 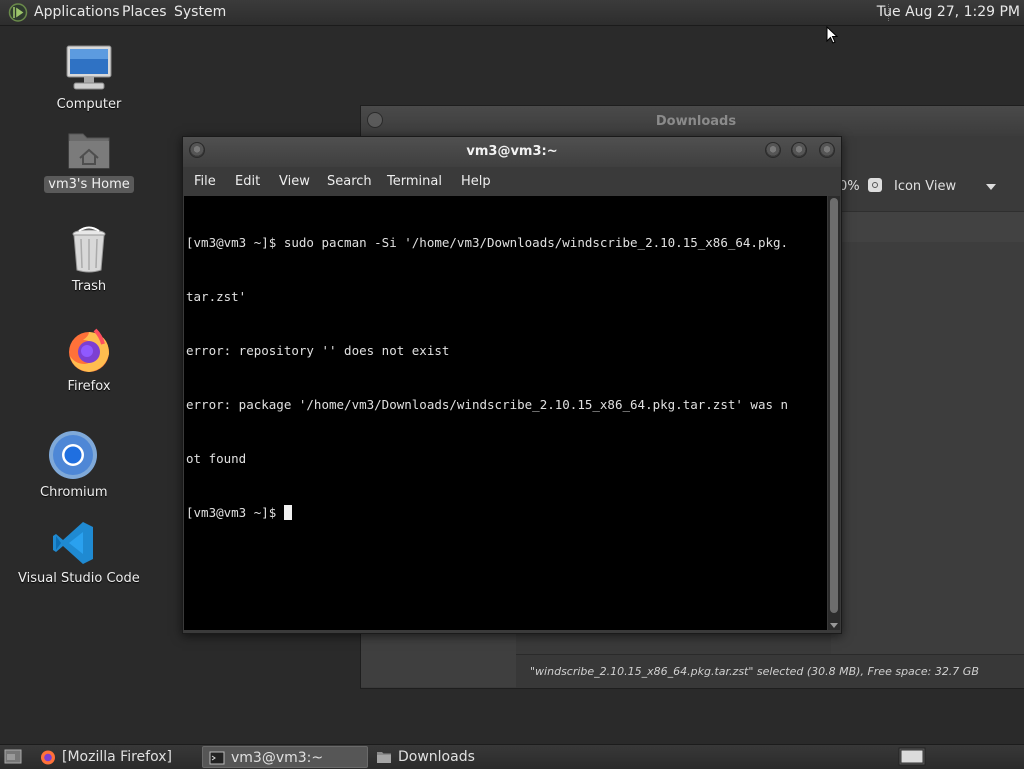 I want to click on menu-file: File, so click(x=205, y=181).